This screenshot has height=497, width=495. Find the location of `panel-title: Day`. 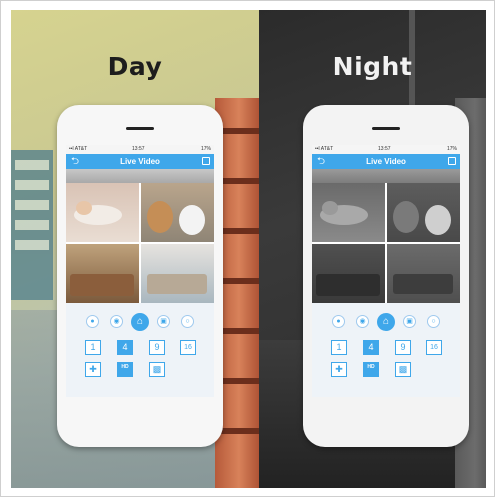

panel-title: Day is located at coordinates (135, 66).